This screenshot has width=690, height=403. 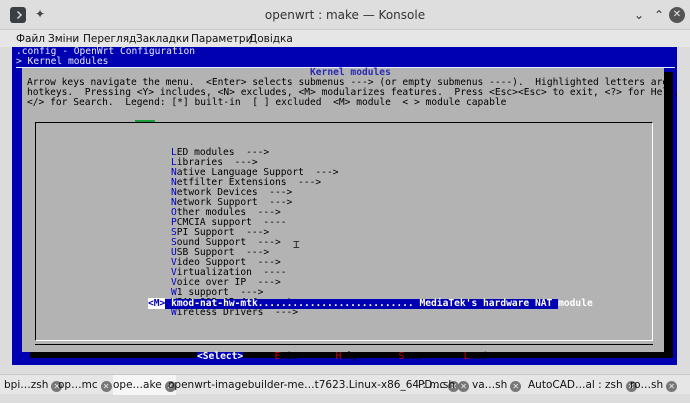 I want to click on button-row-divider, so click(x=344, y=344).